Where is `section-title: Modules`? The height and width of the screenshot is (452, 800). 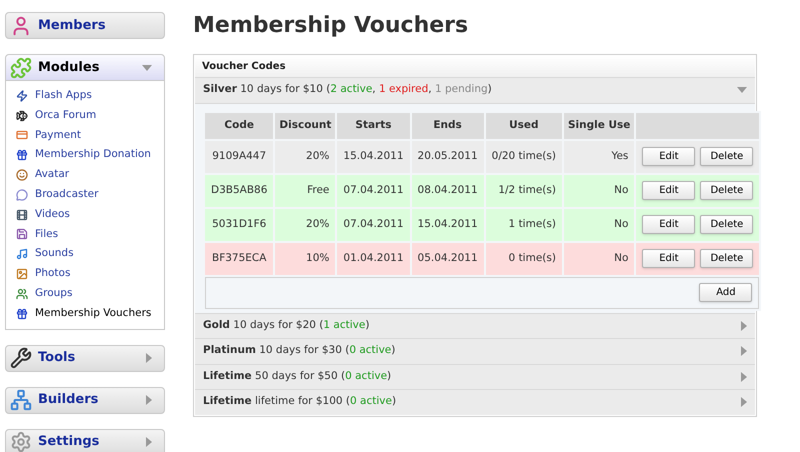 section-title: Modules is located at coordinates (69, 67).